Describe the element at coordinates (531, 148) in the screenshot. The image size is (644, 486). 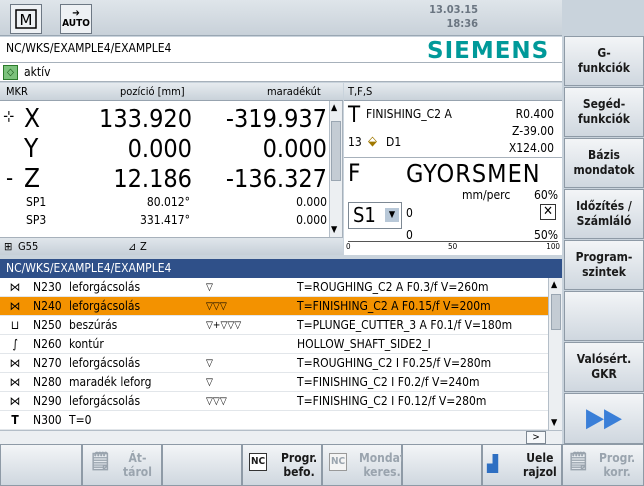
I see `tool-x: X124.00` at that location.